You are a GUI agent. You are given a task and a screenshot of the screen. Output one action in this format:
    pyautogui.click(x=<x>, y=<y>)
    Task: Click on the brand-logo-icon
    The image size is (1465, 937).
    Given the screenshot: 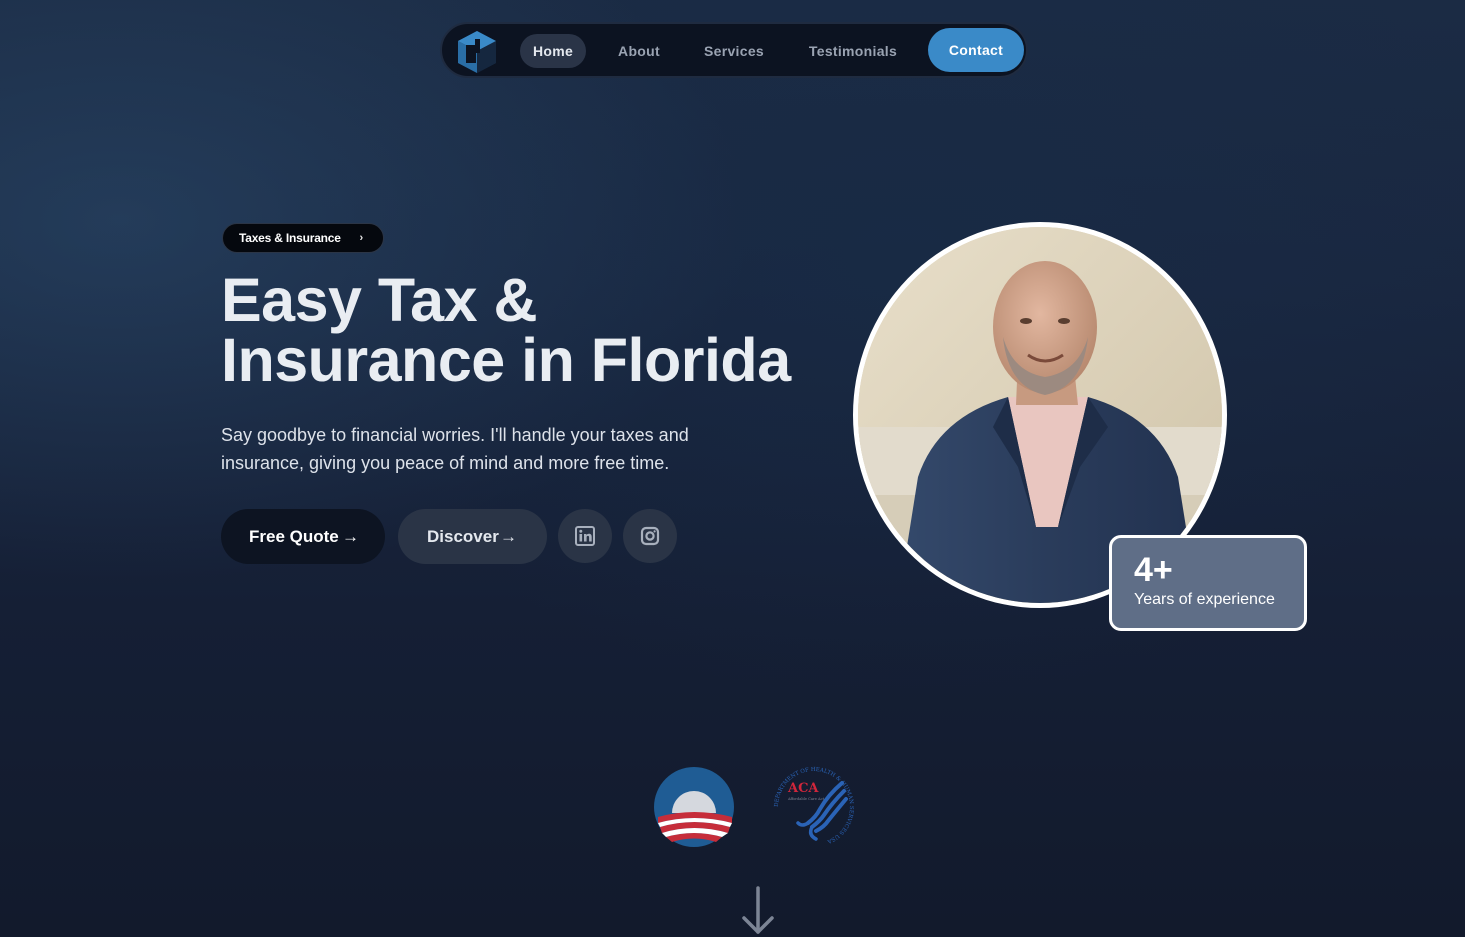 What is the action you would take?
    pyautogui.click(x=477, y=52)
    